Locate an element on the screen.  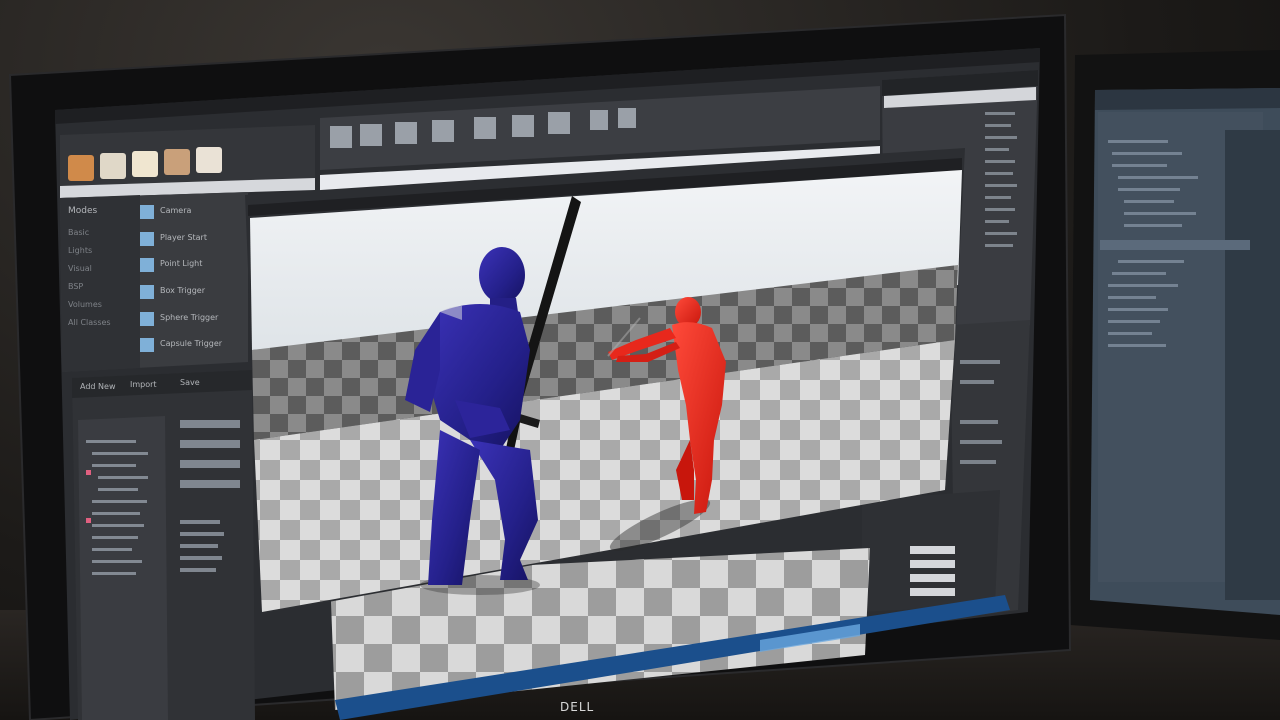
import-button: Import is located at coordinates (143, 384).